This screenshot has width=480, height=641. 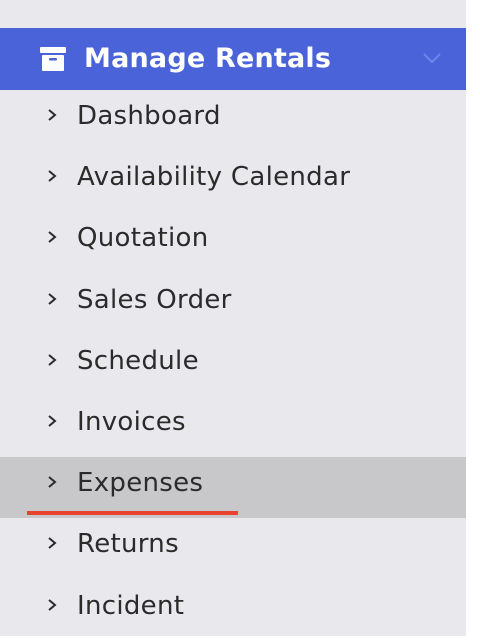 What do you see at coordinates (233, 426) in the screenshot?
I see `menu-item-invoices: Invoices` at bounding box center [233, 426].